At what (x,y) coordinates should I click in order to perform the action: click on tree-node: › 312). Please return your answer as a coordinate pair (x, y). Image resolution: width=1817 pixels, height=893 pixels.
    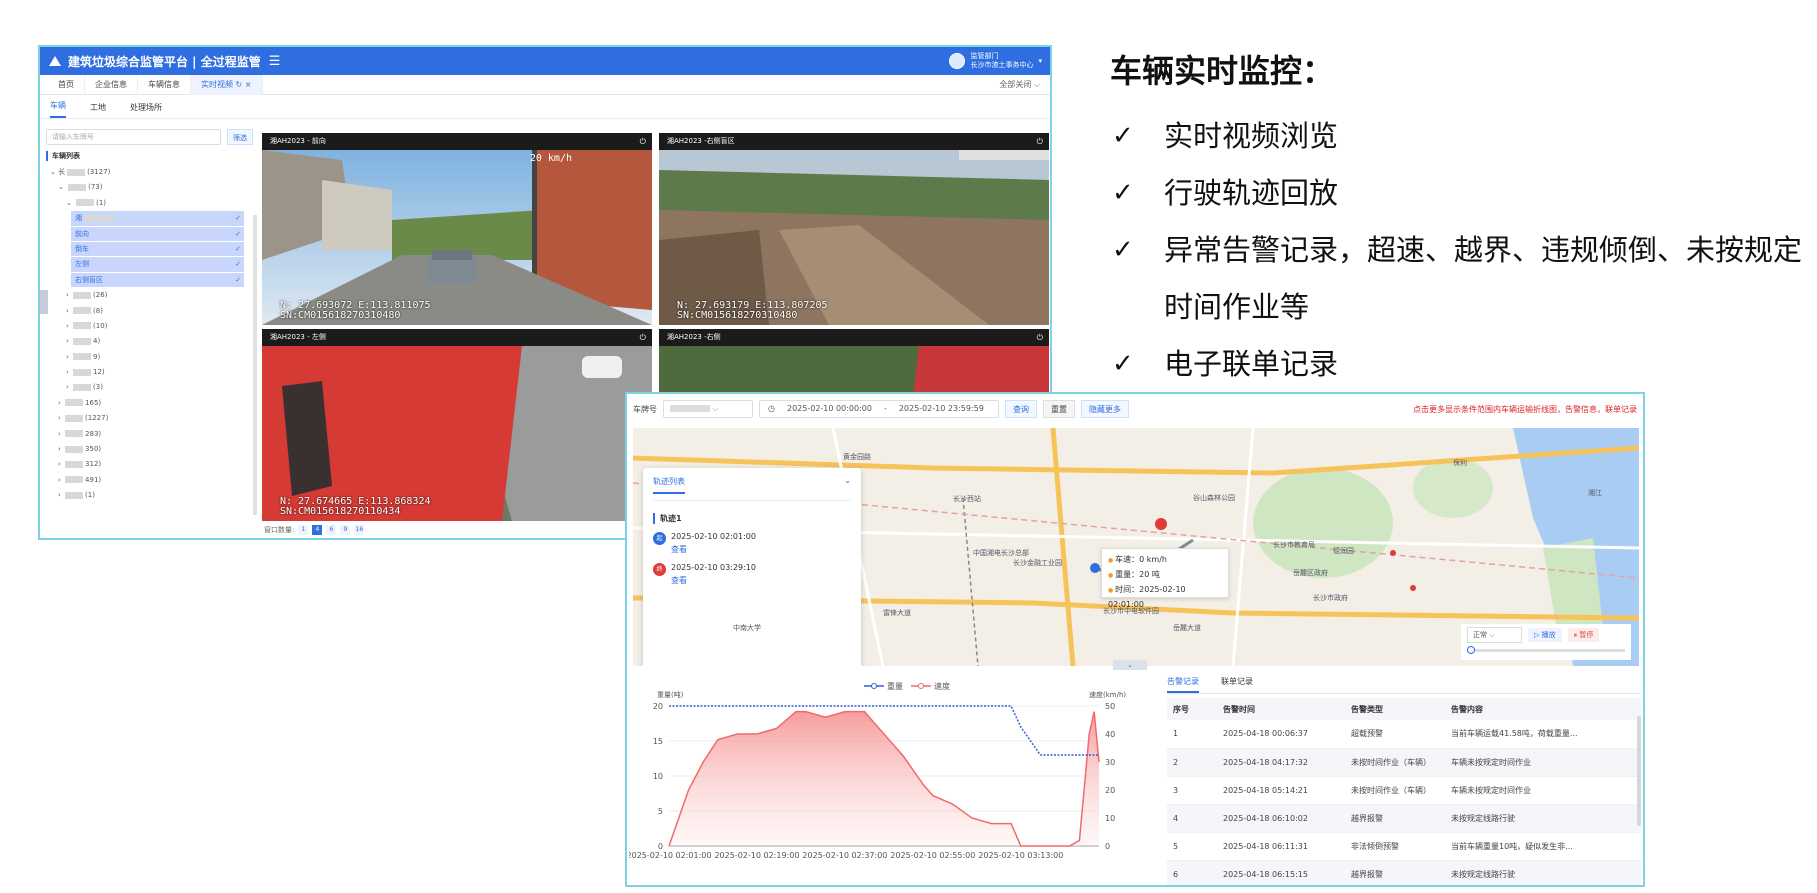
    Looking at the image, I should click on (152, 464).